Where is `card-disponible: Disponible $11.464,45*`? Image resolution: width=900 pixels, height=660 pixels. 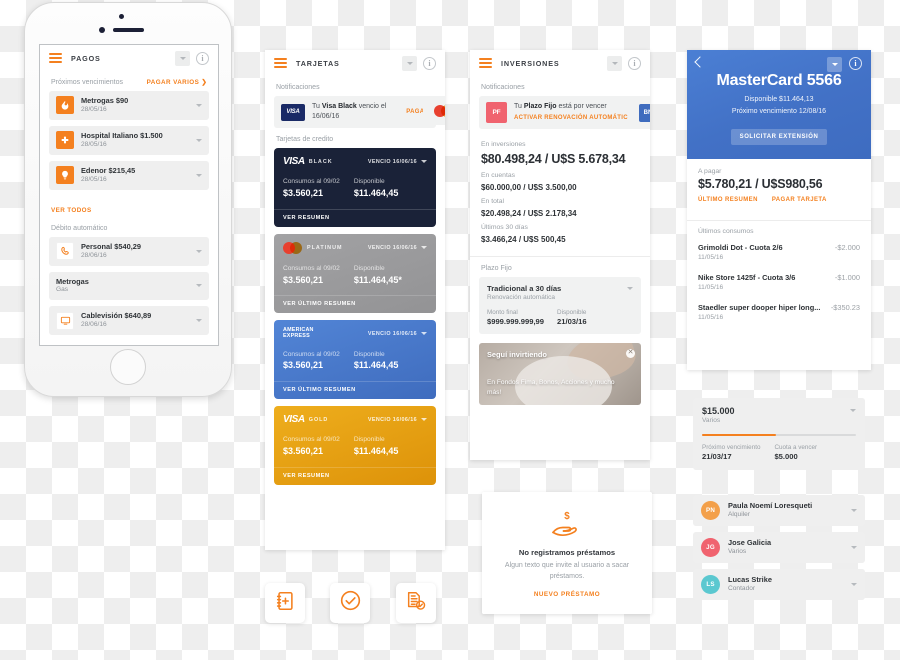
card-disponible: Disponible $11.464,45* is located at coordinates (378, 275).